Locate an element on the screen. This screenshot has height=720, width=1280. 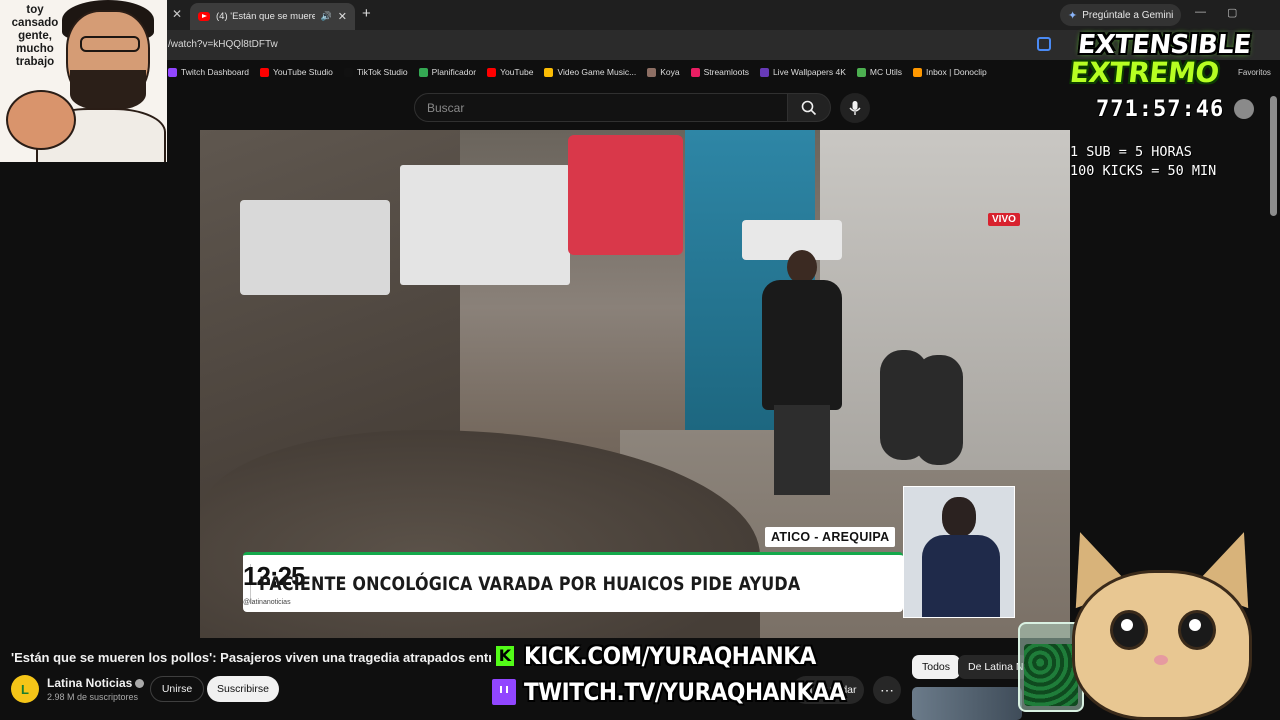
join-button: Unirse is located at coordinates (177, 689).